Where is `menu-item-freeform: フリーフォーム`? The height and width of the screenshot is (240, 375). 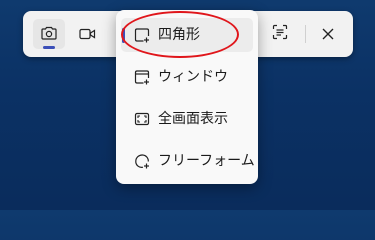 menu-item-freeform: フリーフォーム is located at coordinates (188, 161).